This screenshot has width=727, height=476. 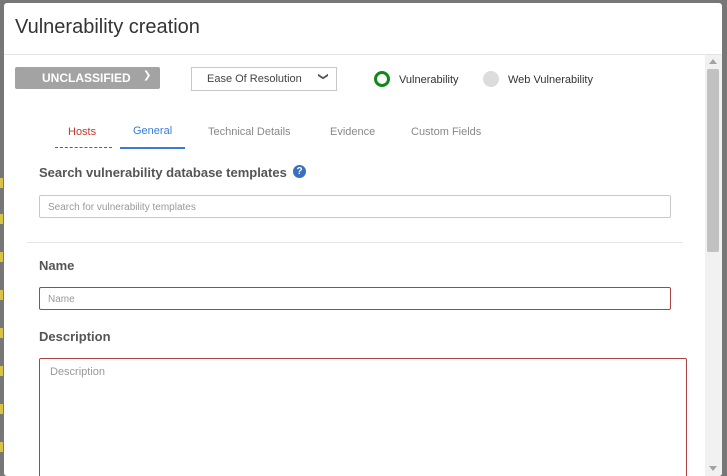 What do you see at coordinates (363, 29) in the screenshot?
I see `modal-header: Vulnerability creation` at bounding box center [363, 29].